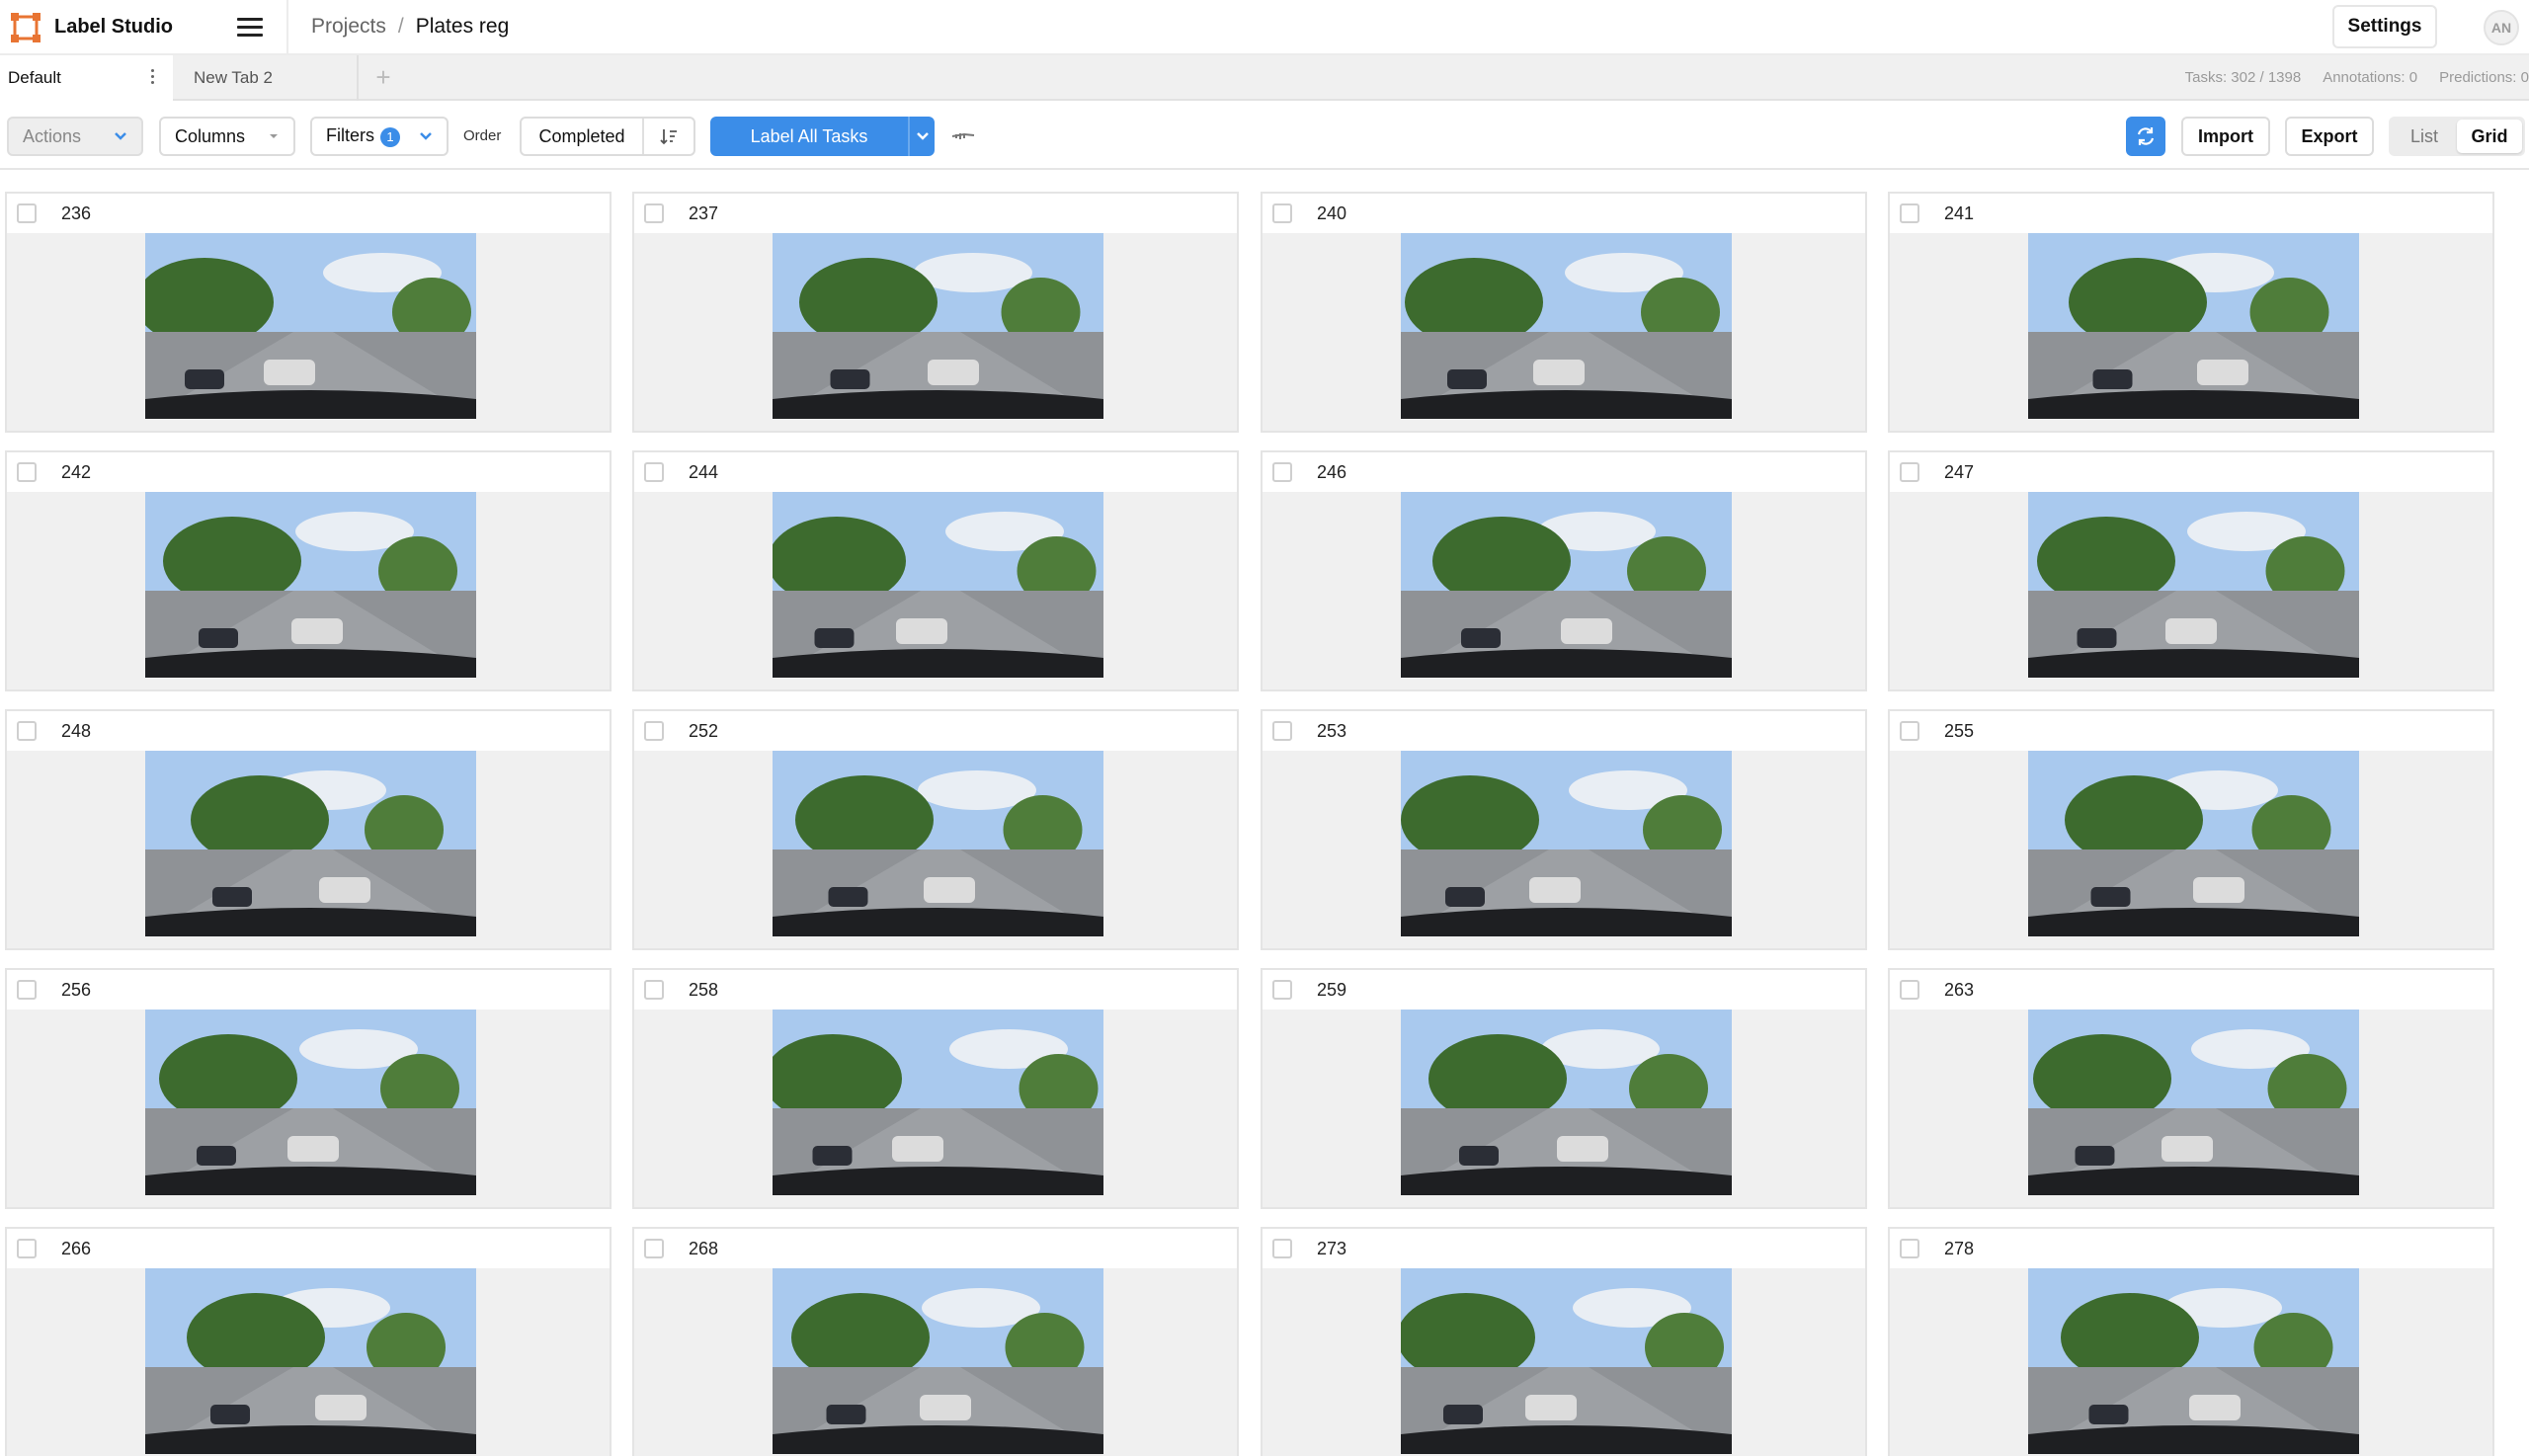 The height and width of the screenshot is (1456, 2529). Describe the element at coordinates (52, 135) in the screenshot. I see `actions-label: Actions` at that location.